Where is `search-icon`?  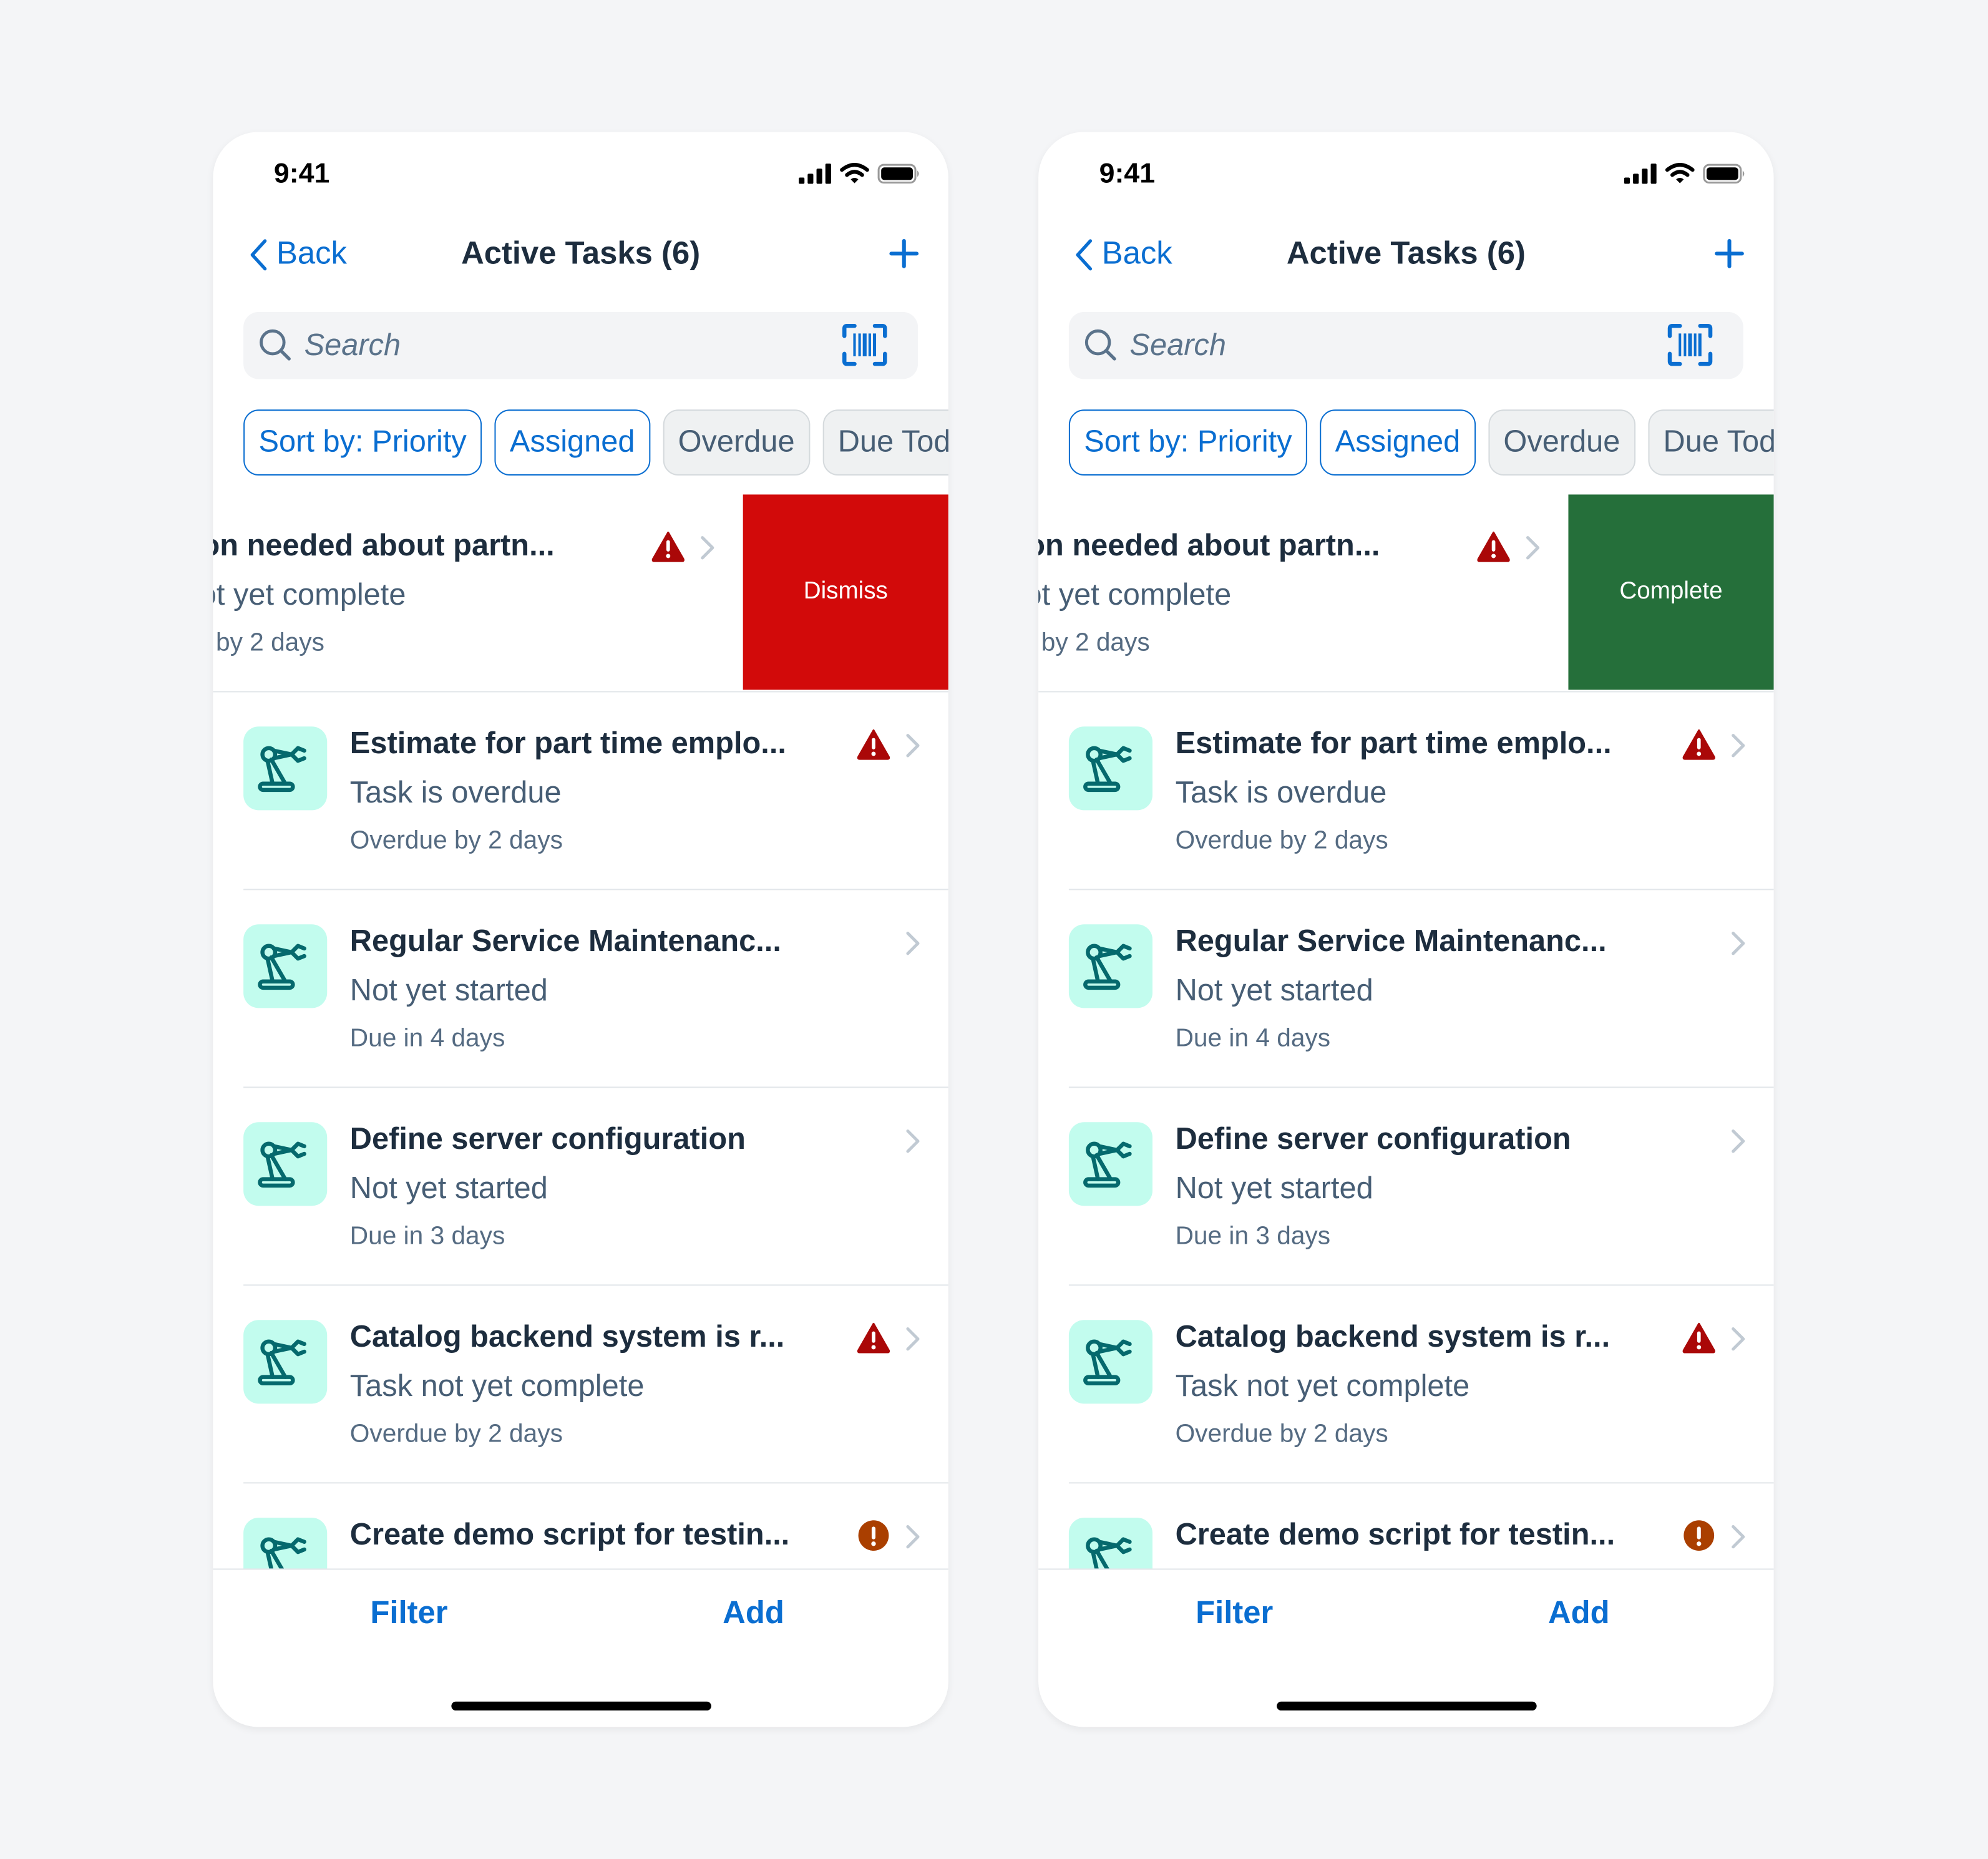 search-icon is located at coordinates (1100, 345).